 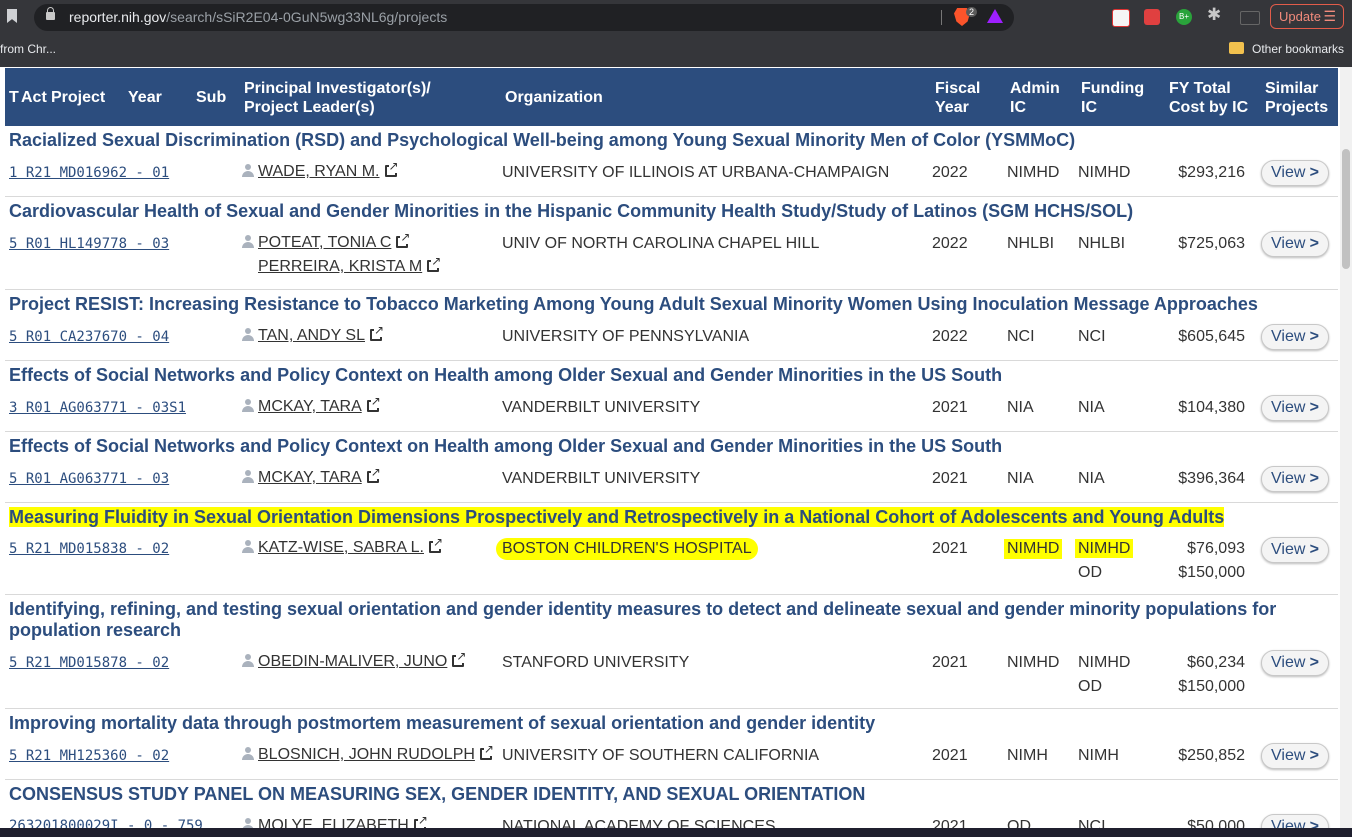 What do you see at coordinates (1184, 17) in the screenshot?
I see `extension-grade-icon: B+` at bounding box center [1184, 17].